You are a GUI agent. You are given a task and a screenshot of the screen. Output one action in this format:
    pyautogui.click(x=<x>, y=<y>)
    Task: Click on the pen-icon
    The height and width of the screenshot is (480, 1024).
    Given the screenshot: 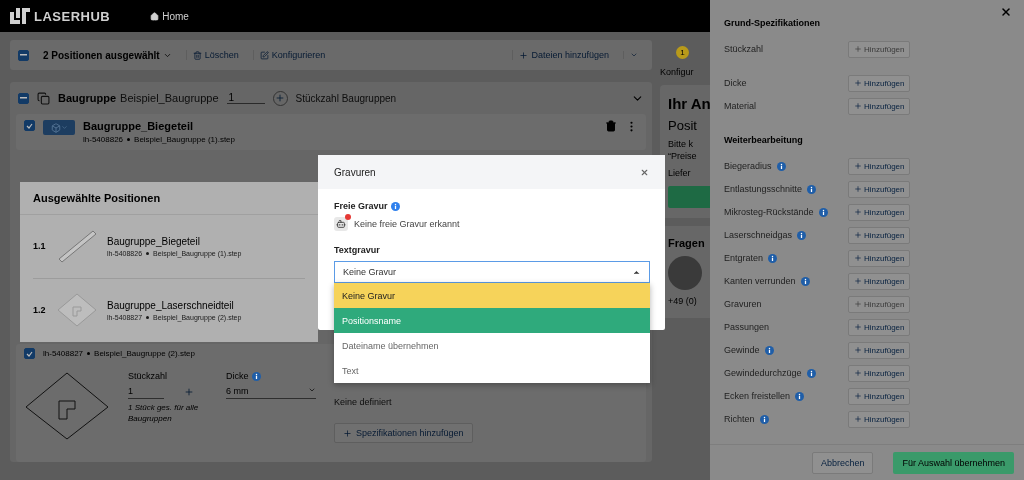 What is the action you would take?
    pyautogui.click(x=264, y=55)
    